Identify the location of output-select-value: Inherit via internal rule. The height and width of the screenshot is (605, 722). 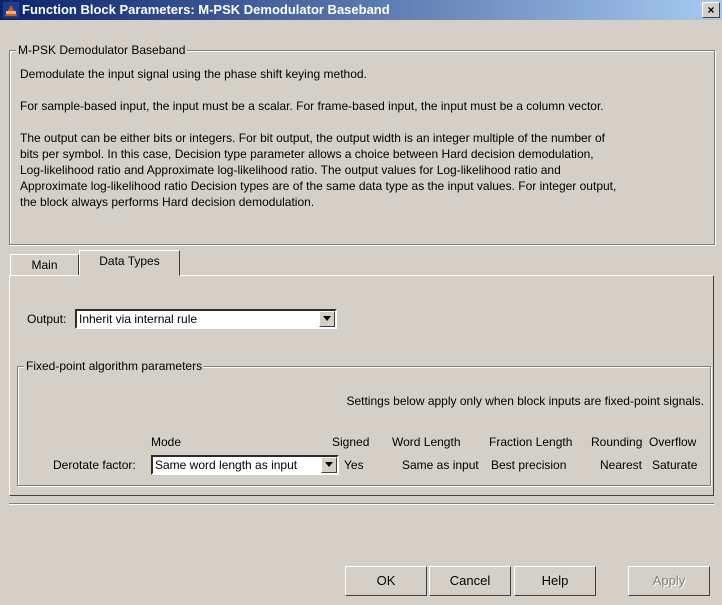
(138, 319).